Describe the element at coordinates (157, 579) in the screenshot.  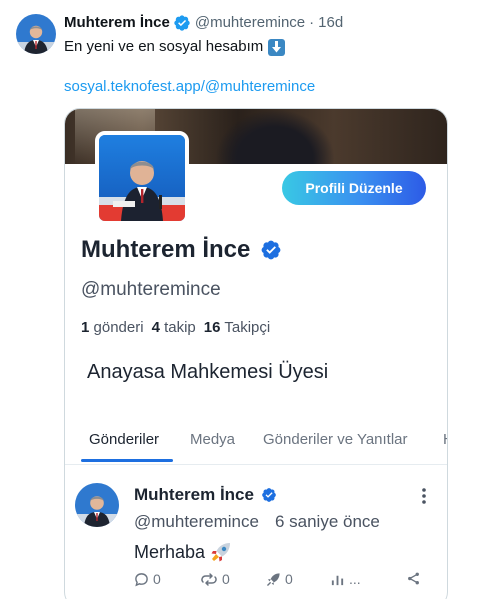
I see `reply-count: 0` at that location.